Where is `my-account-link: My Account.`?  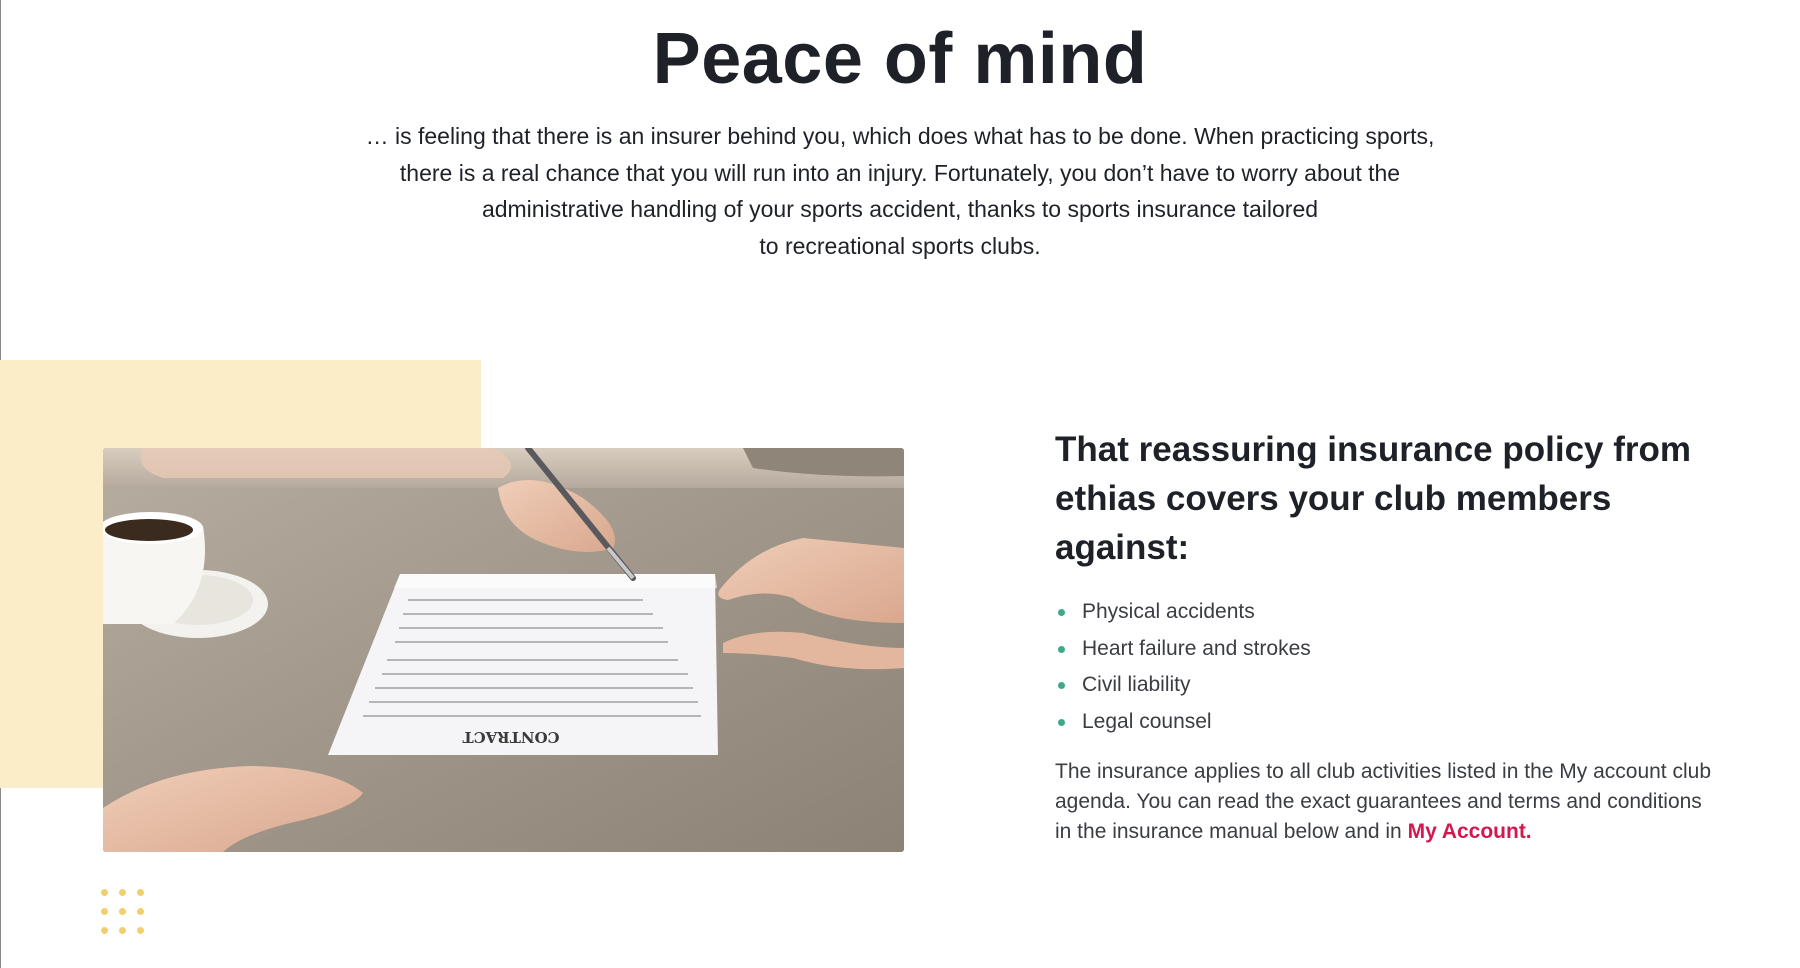 my-account-link: My Account. is located at coordinates (1470, 831).